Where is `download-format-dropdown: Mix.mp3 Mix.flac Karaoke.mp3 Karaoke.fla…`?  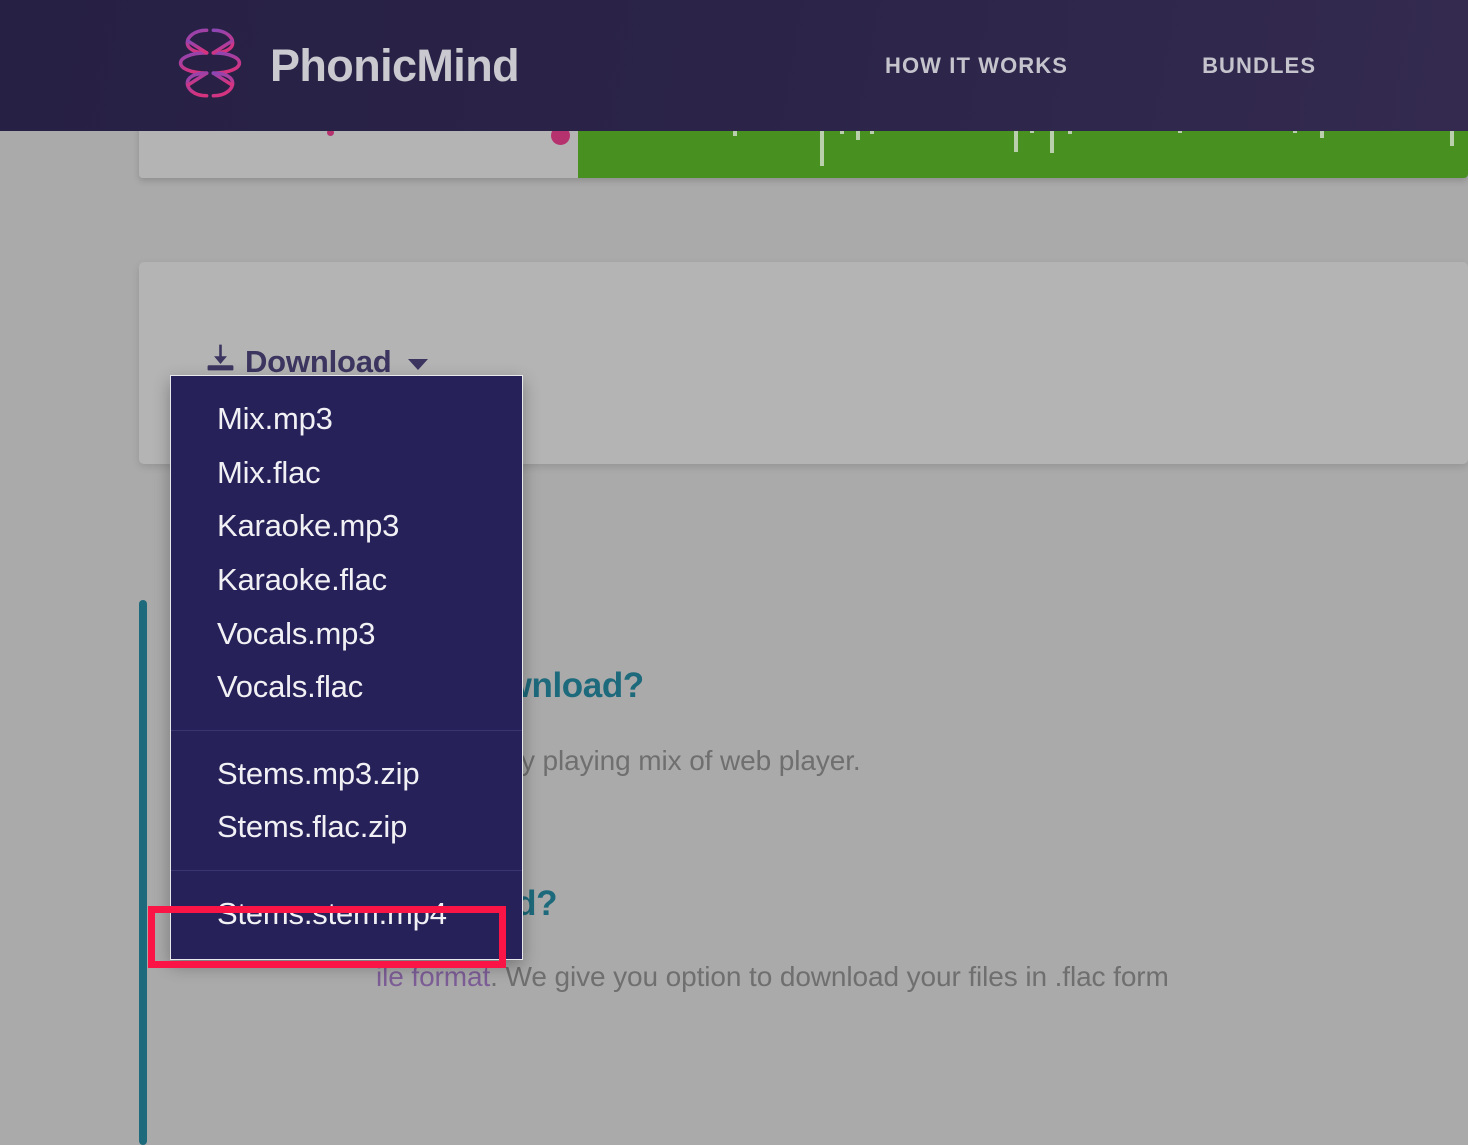 download-format-dropdown: Mix.mp3 Mix.flac Karaoke.mp3 Karaoke.fla… is located at coordinates (346, 667).